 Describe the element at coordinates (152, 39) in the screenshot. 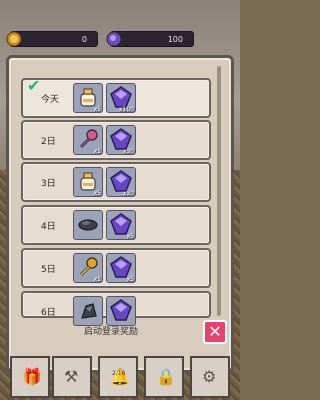

I see `gem-counter: 100` at that location.